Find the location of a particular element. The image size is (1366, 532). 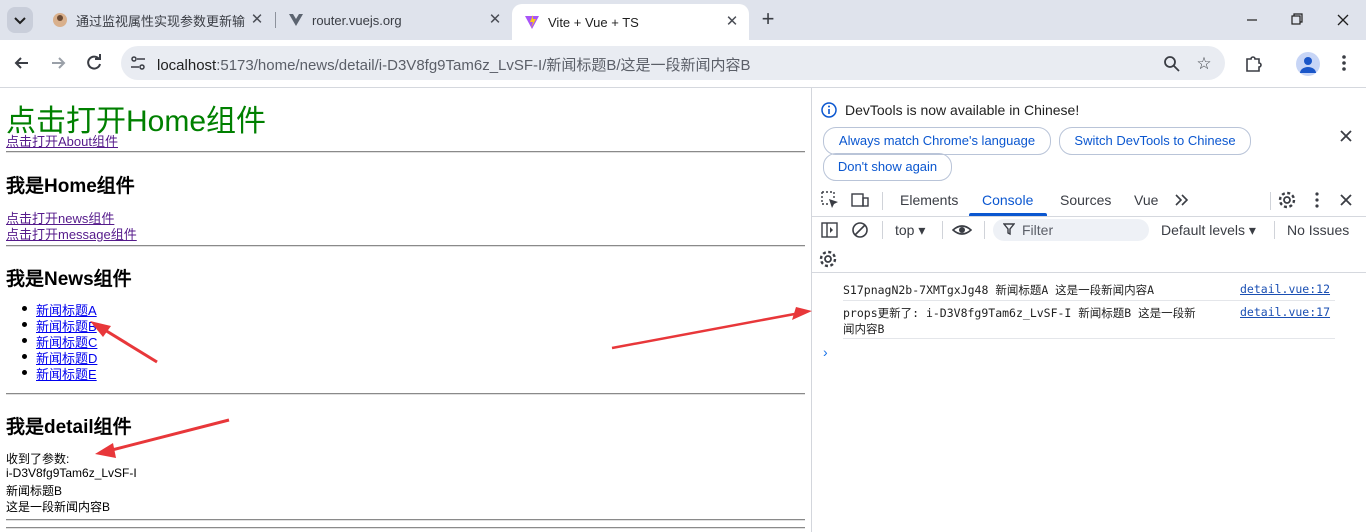

puzzle-icon is located at coordinates (1254, 64).